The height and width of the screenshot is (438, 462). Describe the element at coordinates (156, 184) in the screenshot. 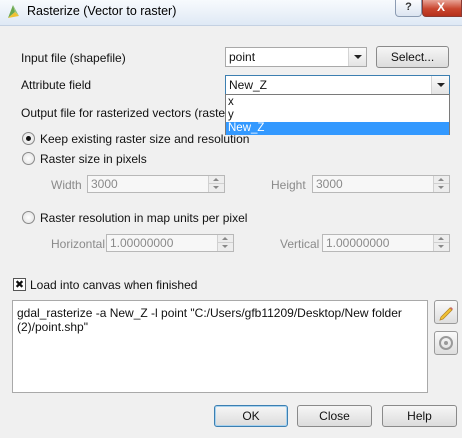

I see `width-spinbox: 3000` at that location.